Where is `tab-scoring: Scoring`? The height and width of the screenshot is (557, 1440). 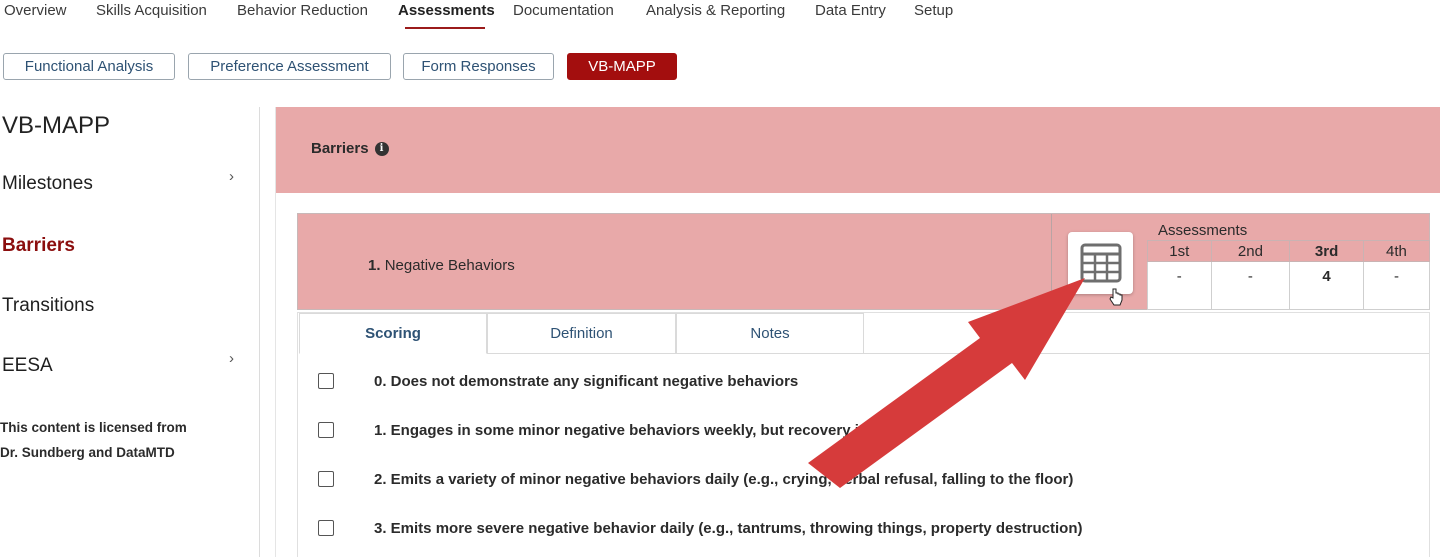
tab-scoring: Scoring is located at coordinates (393, 333).